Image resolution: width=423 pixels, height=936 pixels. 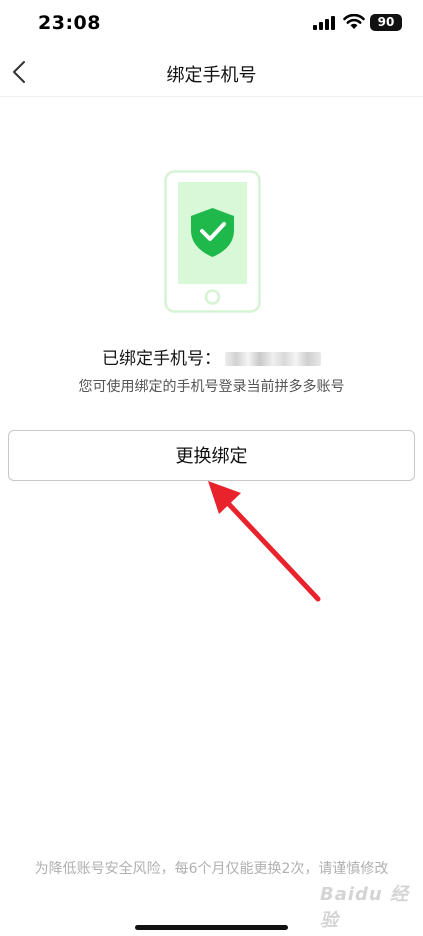 I want to click on login-hint-text: 您可使用绑定的手机号登录当前拼多多账号, so click(x=211, y=387).